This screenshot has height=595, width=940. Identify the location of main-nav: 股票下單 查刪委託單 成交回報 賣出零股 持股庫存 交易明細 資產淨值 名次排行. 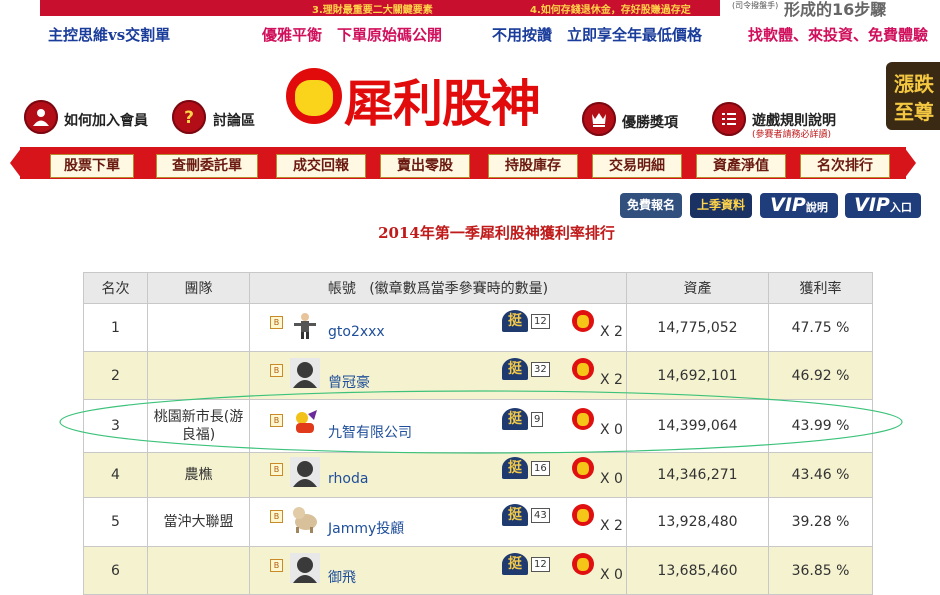
(463, 163).